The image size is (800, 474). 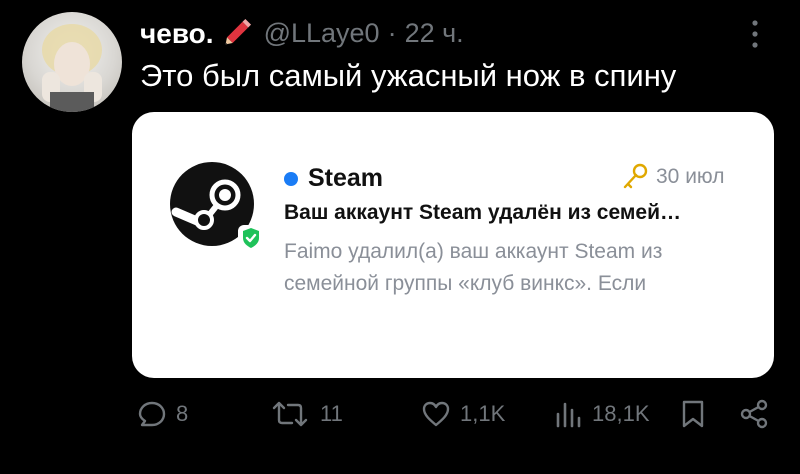 What do you see at coordinates (291, 178) in the screenshot?
I see `unread-dot-icon` at bounding box center [291, 178].